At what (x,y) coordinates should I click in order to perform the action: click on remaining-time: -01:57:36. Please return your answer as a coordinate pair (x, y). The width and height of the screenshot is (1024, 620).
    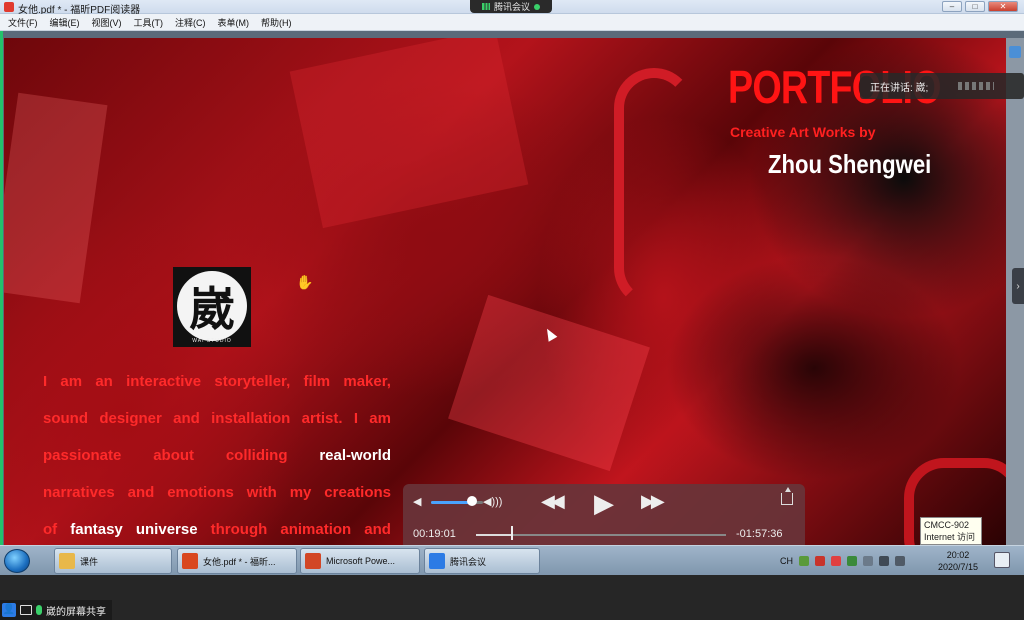
    Looking at the image, I should click on (759, 534).